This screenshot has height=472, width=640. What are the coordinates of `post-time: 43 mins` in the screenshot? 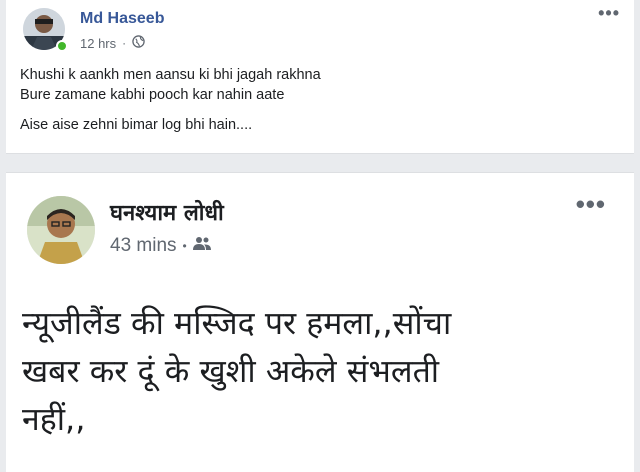 It's located at (143, 246).